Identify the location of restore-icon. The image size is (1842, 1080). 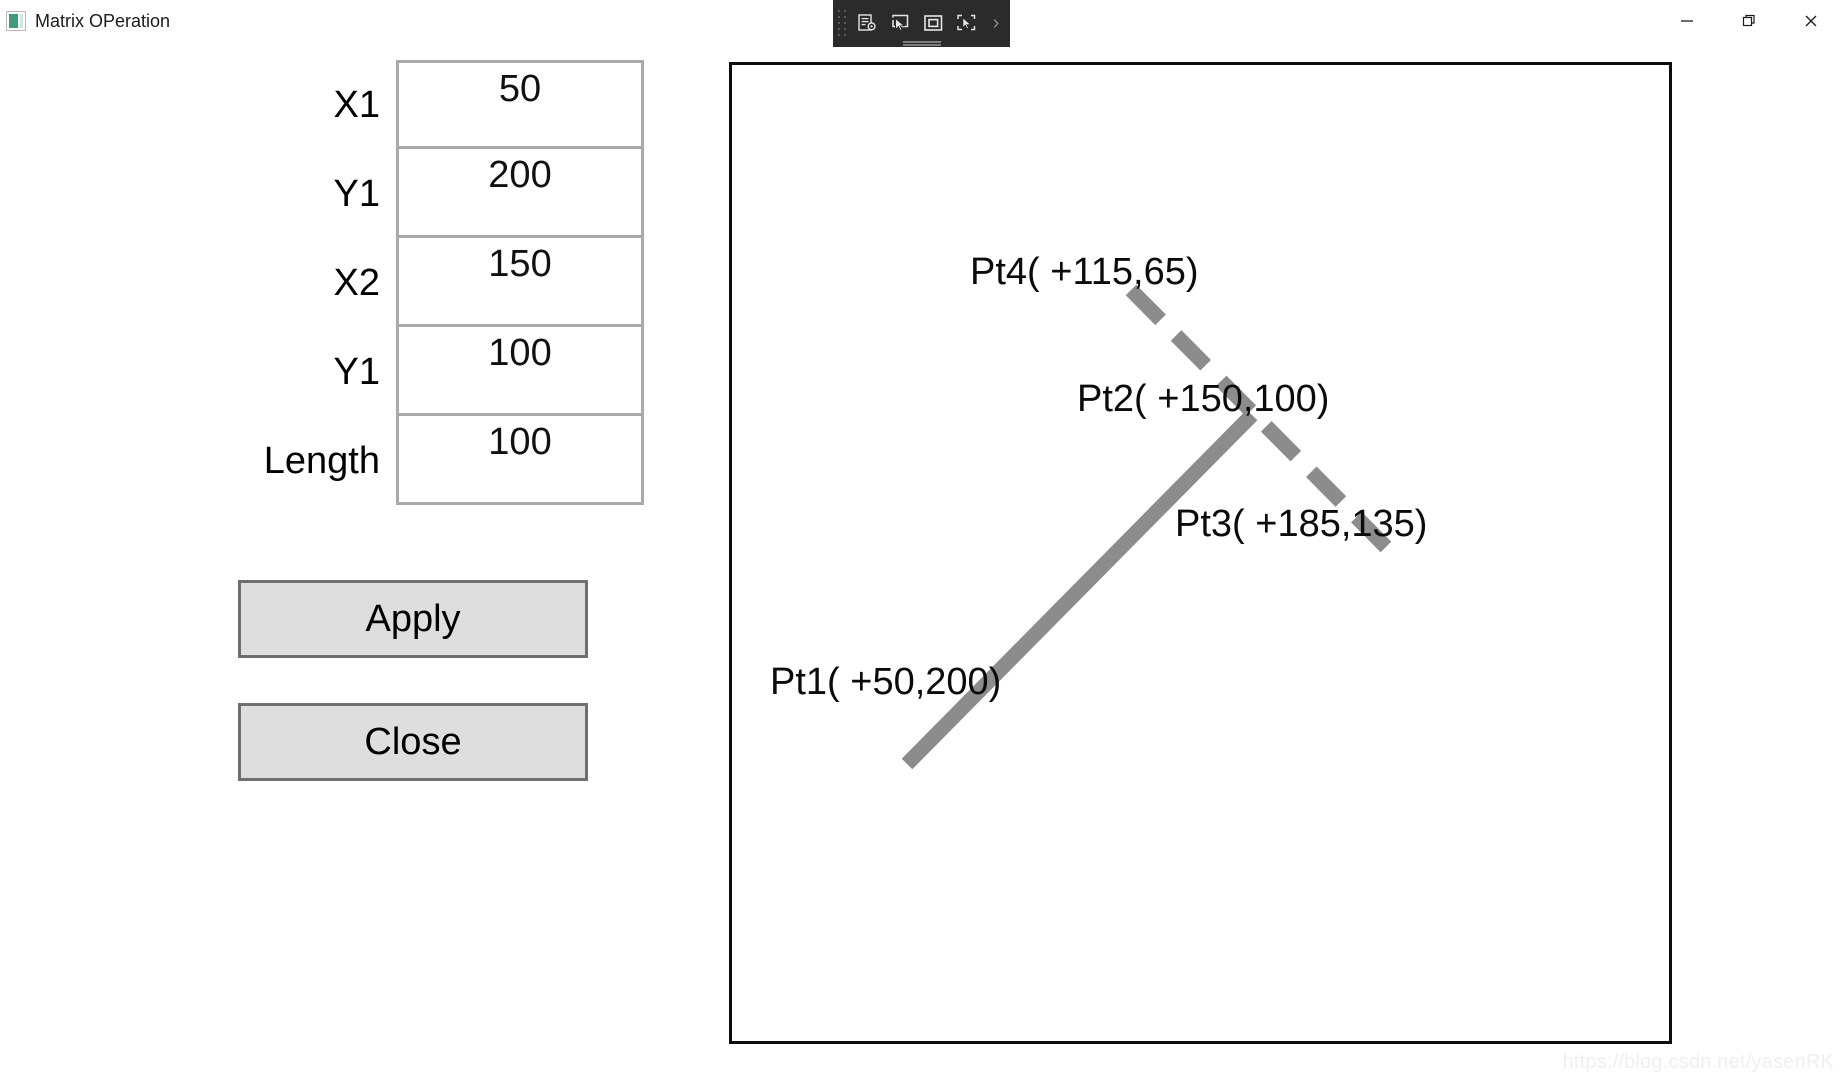
(1748, 20).